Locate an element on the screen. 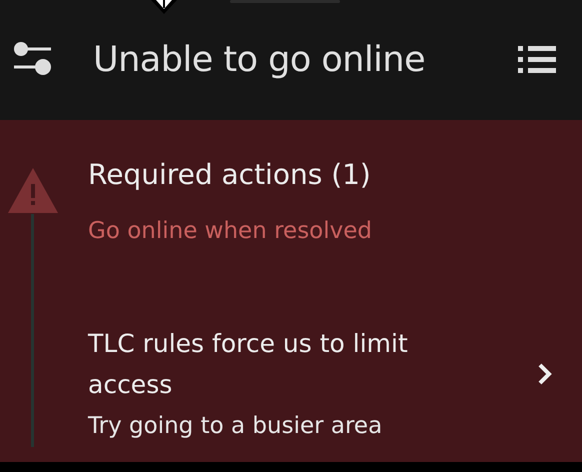  cursor-icon is located at coordinates (164, 8).